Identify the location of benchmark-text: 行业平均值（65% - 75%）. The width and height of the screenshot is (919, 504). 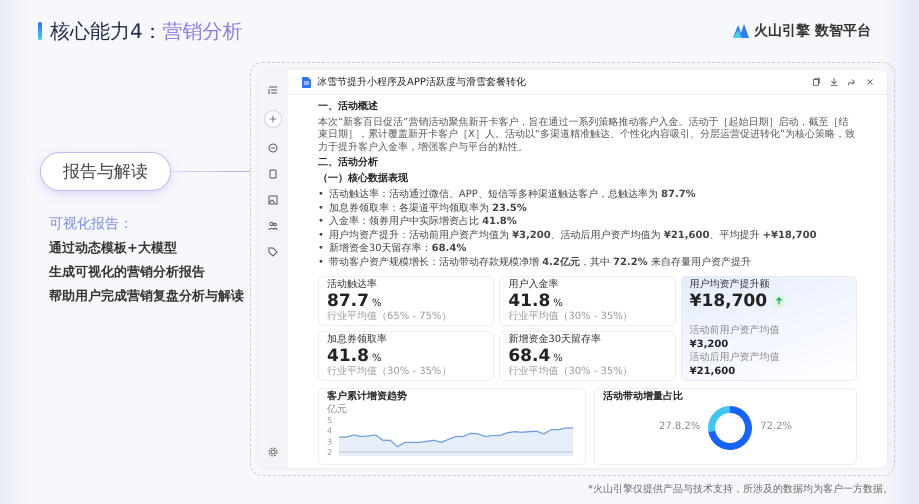
(389, 316).